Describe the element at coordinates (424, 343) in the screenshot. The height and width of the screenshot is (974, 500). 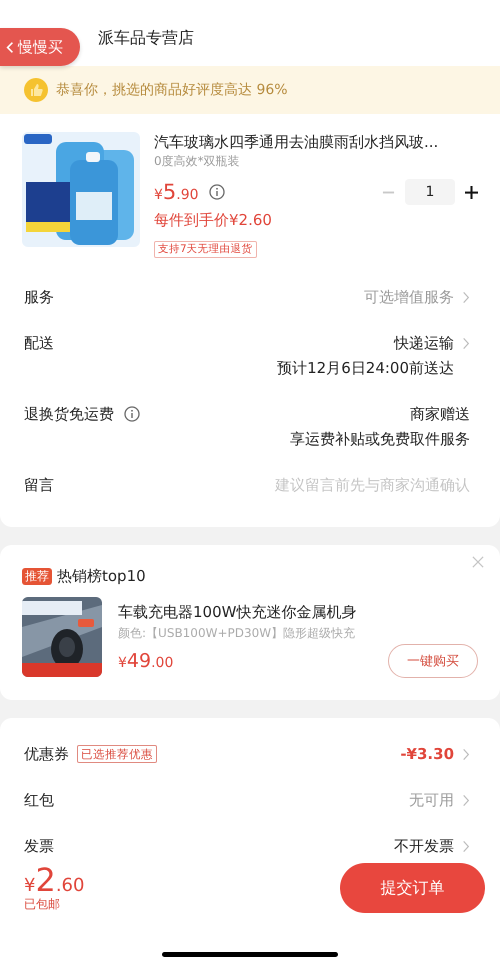
I see `row-value: 快递运输` at that location.